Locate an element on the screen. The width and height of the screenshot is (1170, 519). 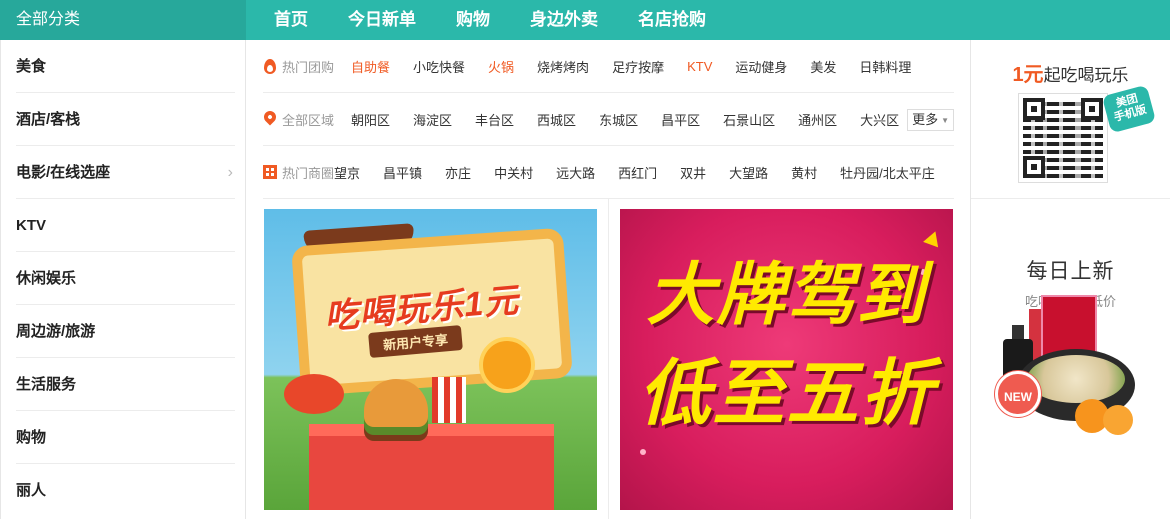
chevron-down-icon: ▼ is located at coordinates (945, 120).